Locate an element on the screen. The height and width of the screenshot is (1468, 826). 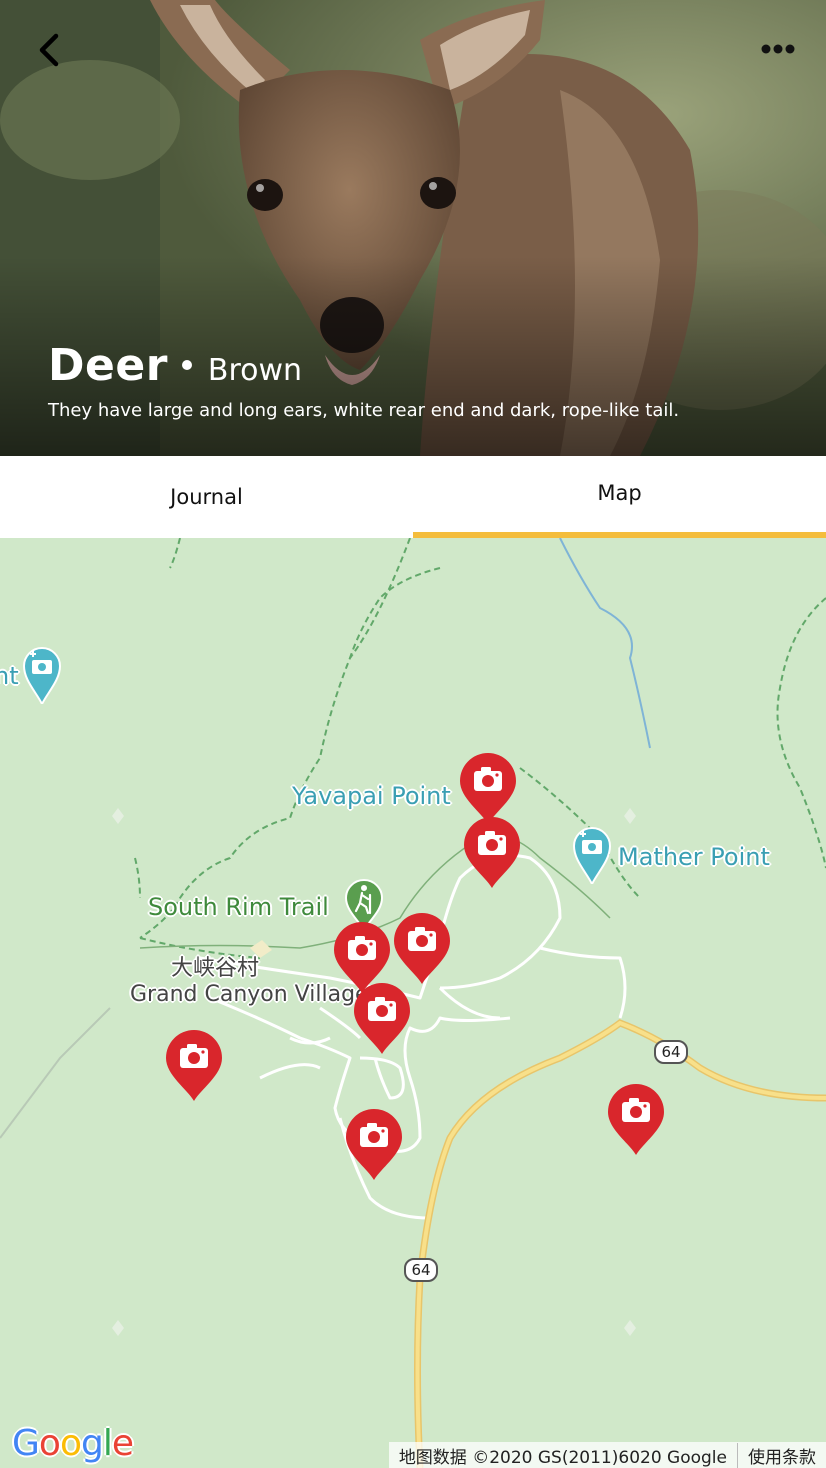
google-logo: Google is located at coordinates (73, 1443).